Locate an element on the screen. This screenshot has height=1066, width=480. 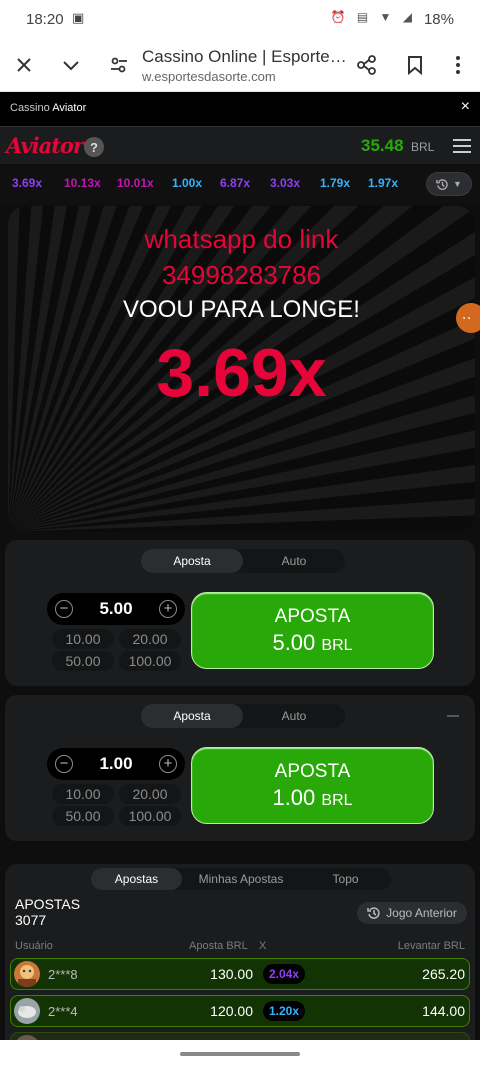
notification-icon: ▣ is located at coordinates (78, 17).